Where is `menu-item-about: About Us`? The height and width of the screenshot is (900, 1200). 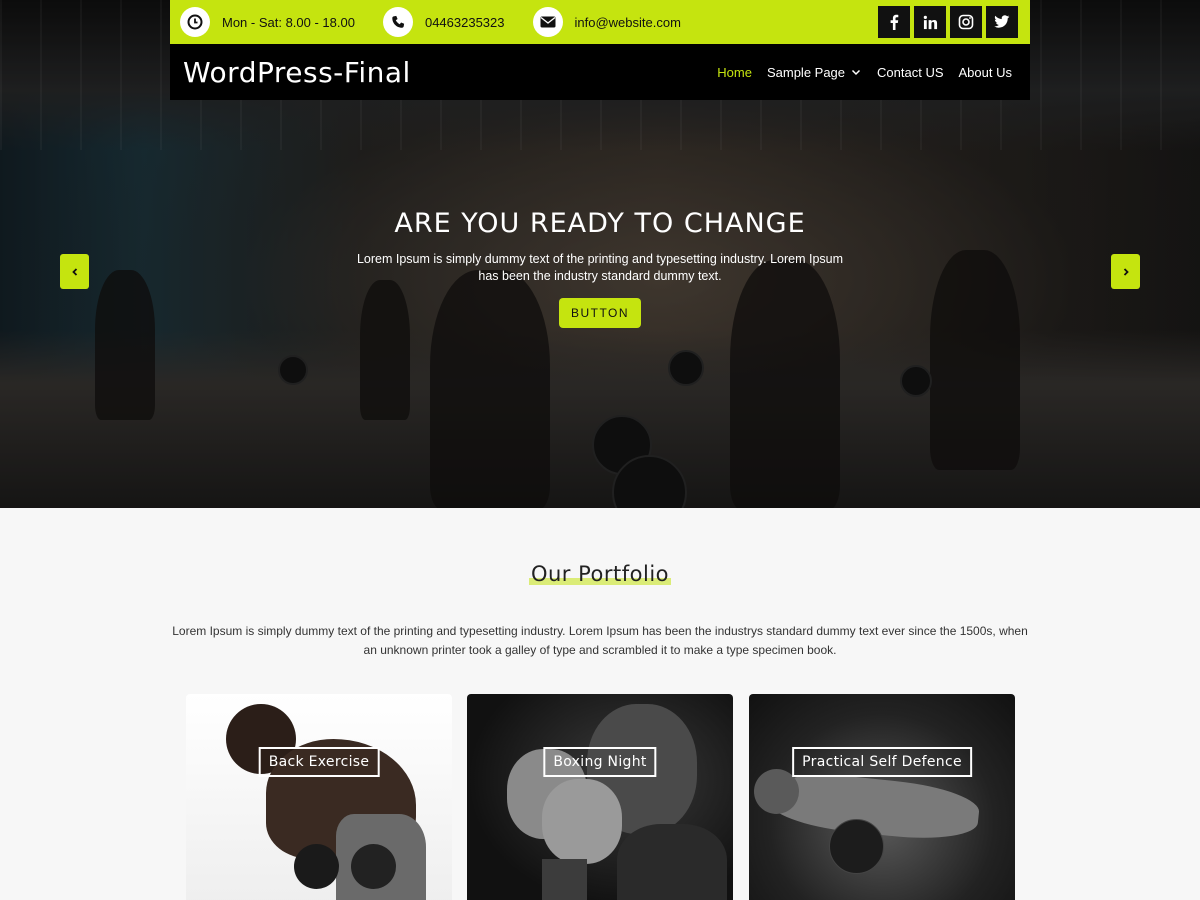
menu-item-about: About Us is located at coordinates (985, 72).